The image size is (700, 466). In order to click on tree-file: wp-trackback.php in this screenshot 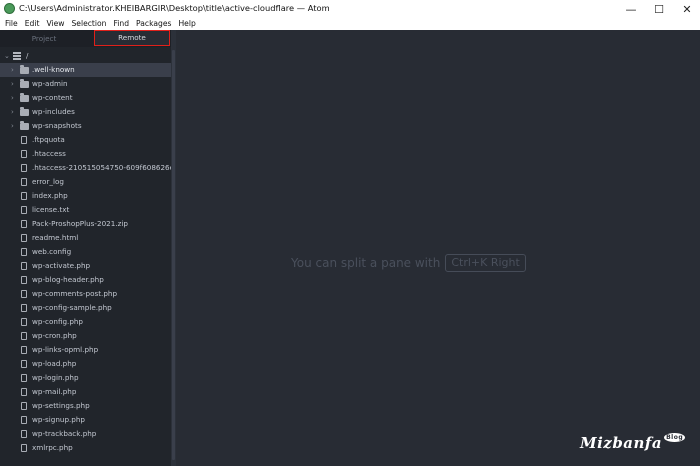, I will do `click(85, 434)`.